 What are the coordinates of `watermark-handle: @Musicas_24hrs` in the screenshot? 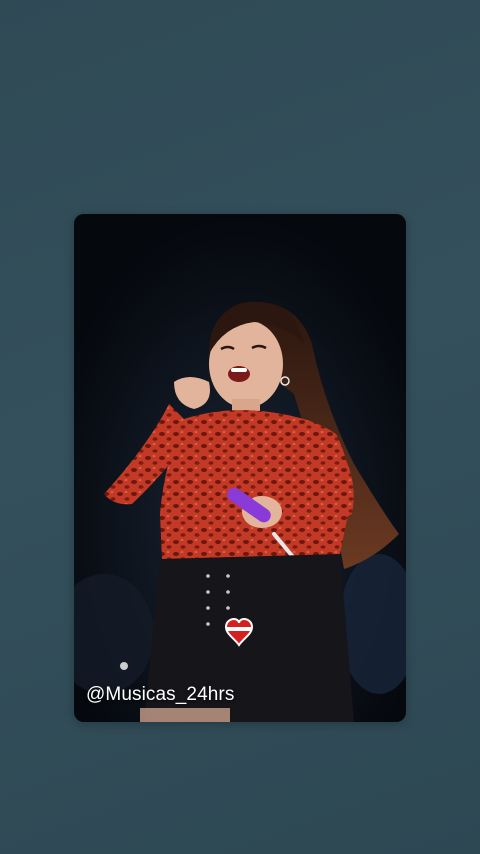 It's located at (160, 694).